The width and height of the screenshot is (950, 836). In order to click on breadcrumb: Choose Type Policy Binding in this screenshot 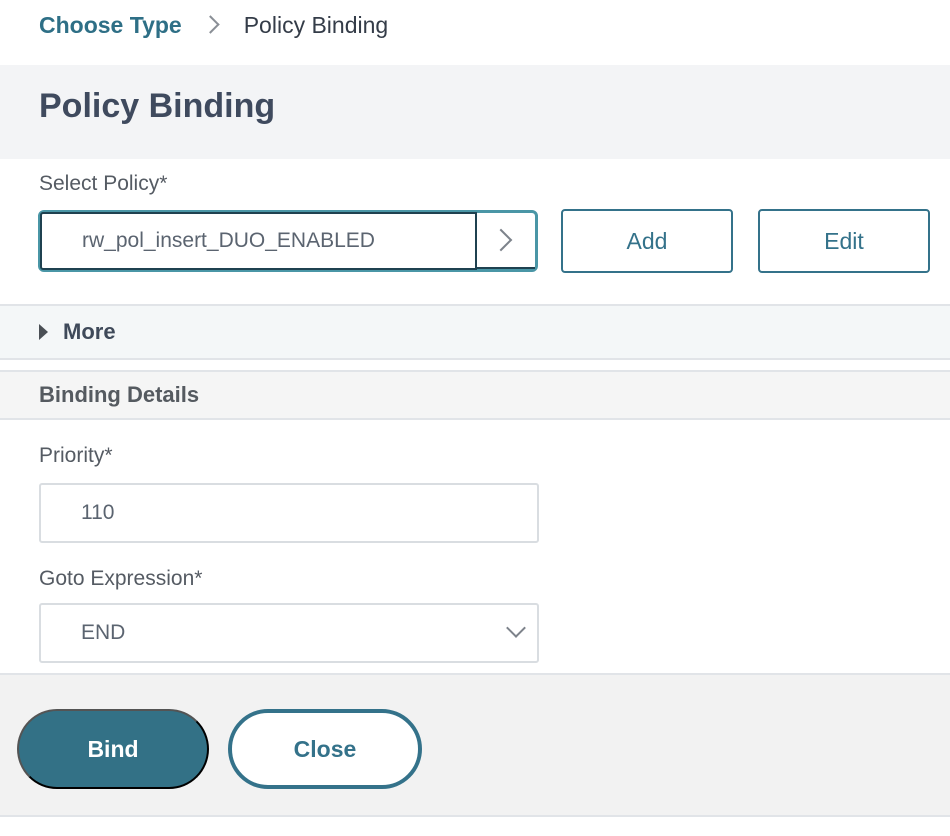, I will do `click(213, 25)`.